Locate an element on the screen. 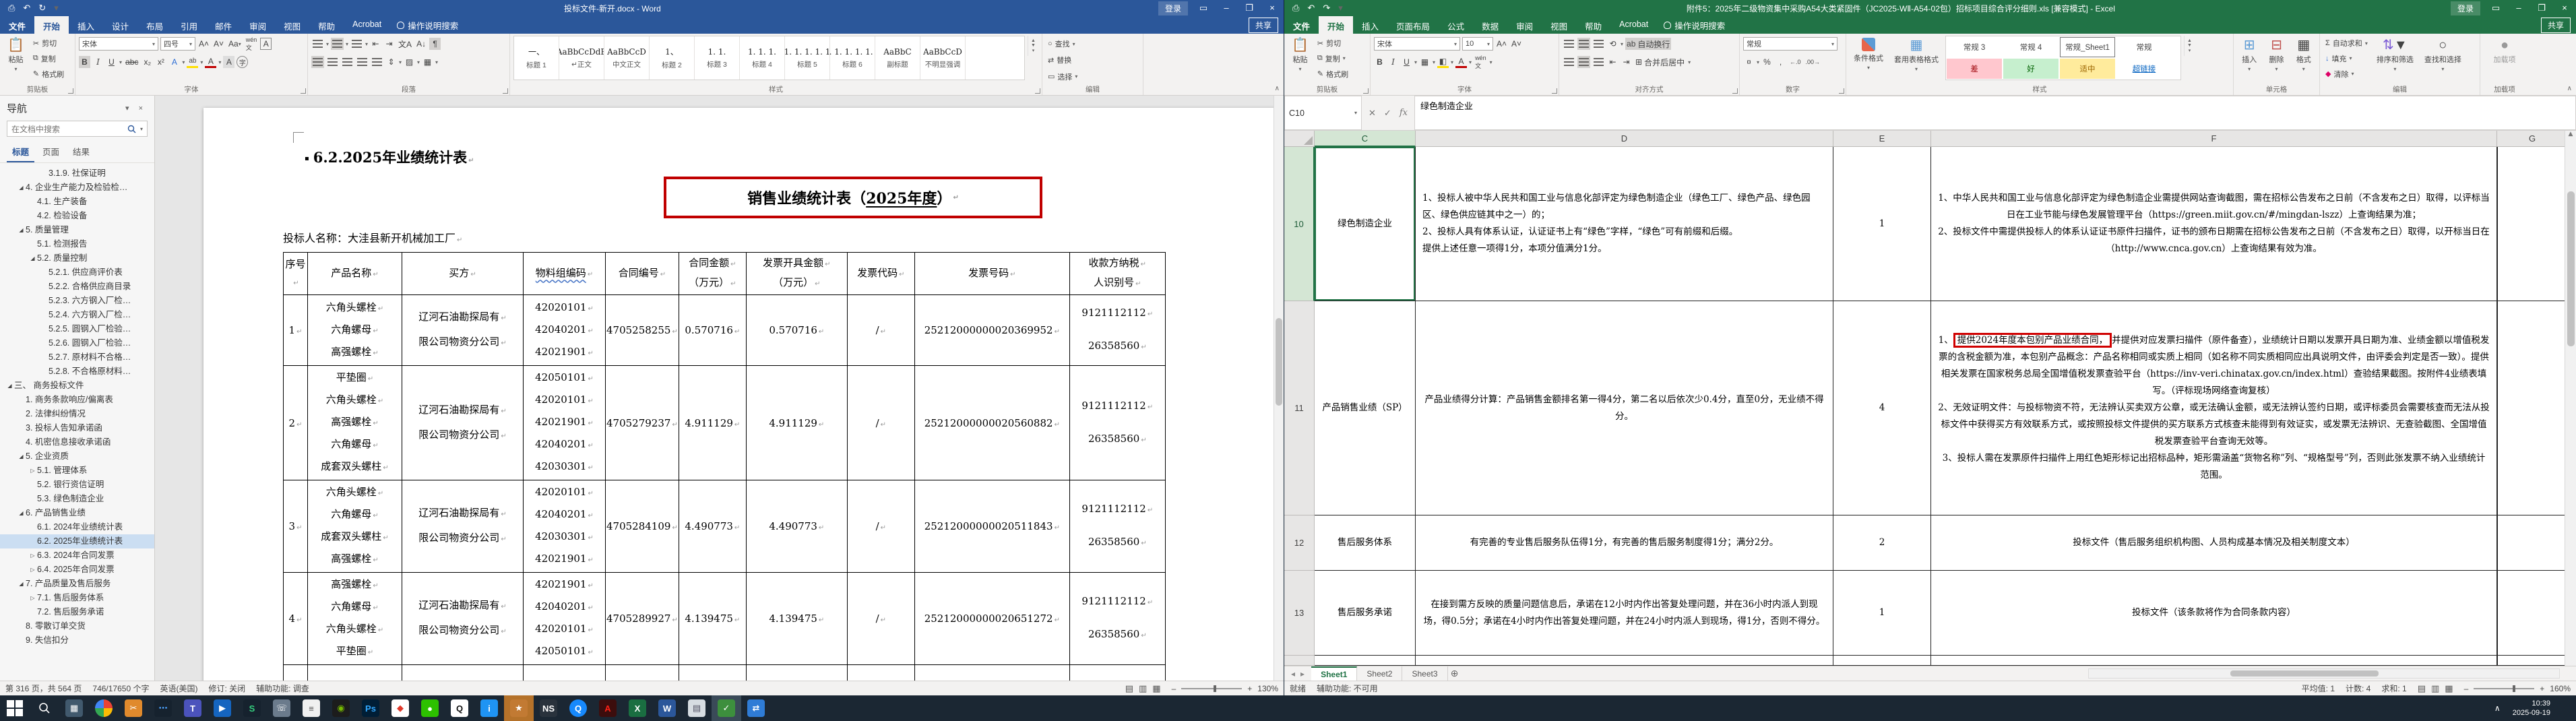 The width and height of the screenshot is (2576, 721). font-color-icon: A is located at coordinates (211, 62).